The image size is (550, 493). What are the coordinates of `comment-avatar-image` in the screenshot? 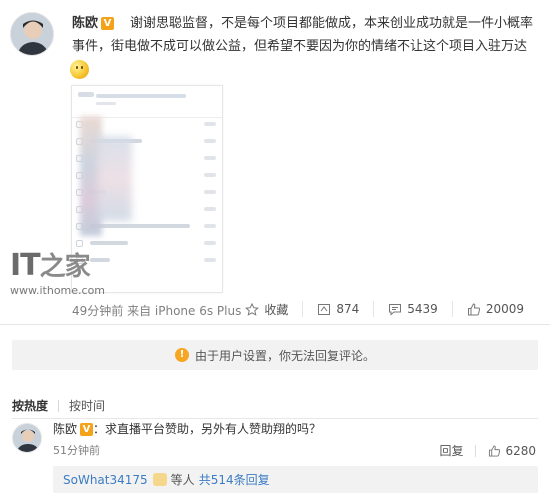 It's located at (27, 438).